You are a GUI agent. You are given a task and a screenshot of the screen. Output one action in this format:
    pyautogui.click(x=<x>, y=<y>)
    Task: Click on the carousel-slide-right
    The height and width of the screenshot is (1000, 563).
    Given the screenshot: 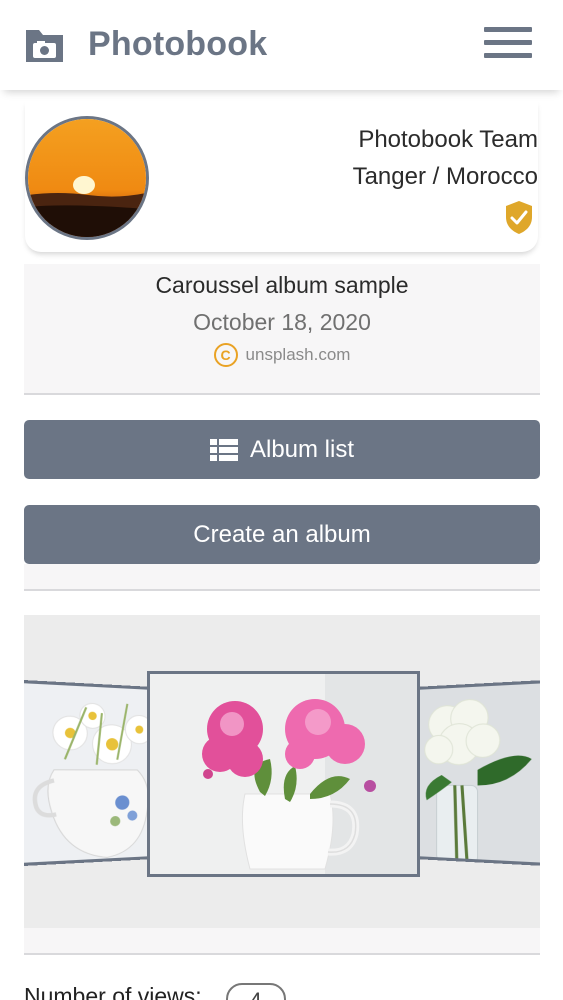 What is the action you would take?
    pyautogui.click(x=477, y=773)
    